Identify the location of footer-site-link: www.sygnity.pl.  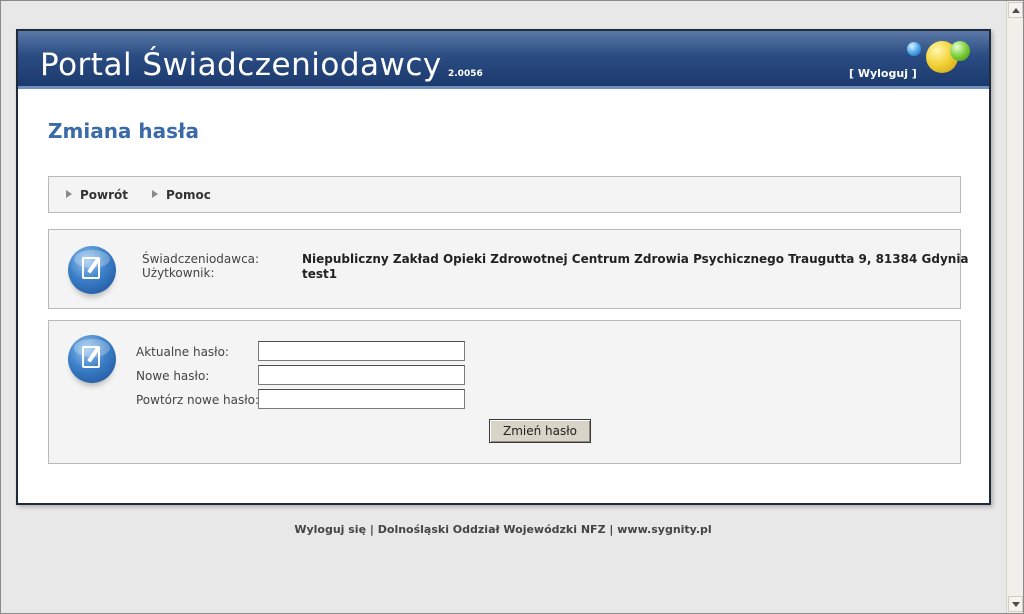
(664, 529).